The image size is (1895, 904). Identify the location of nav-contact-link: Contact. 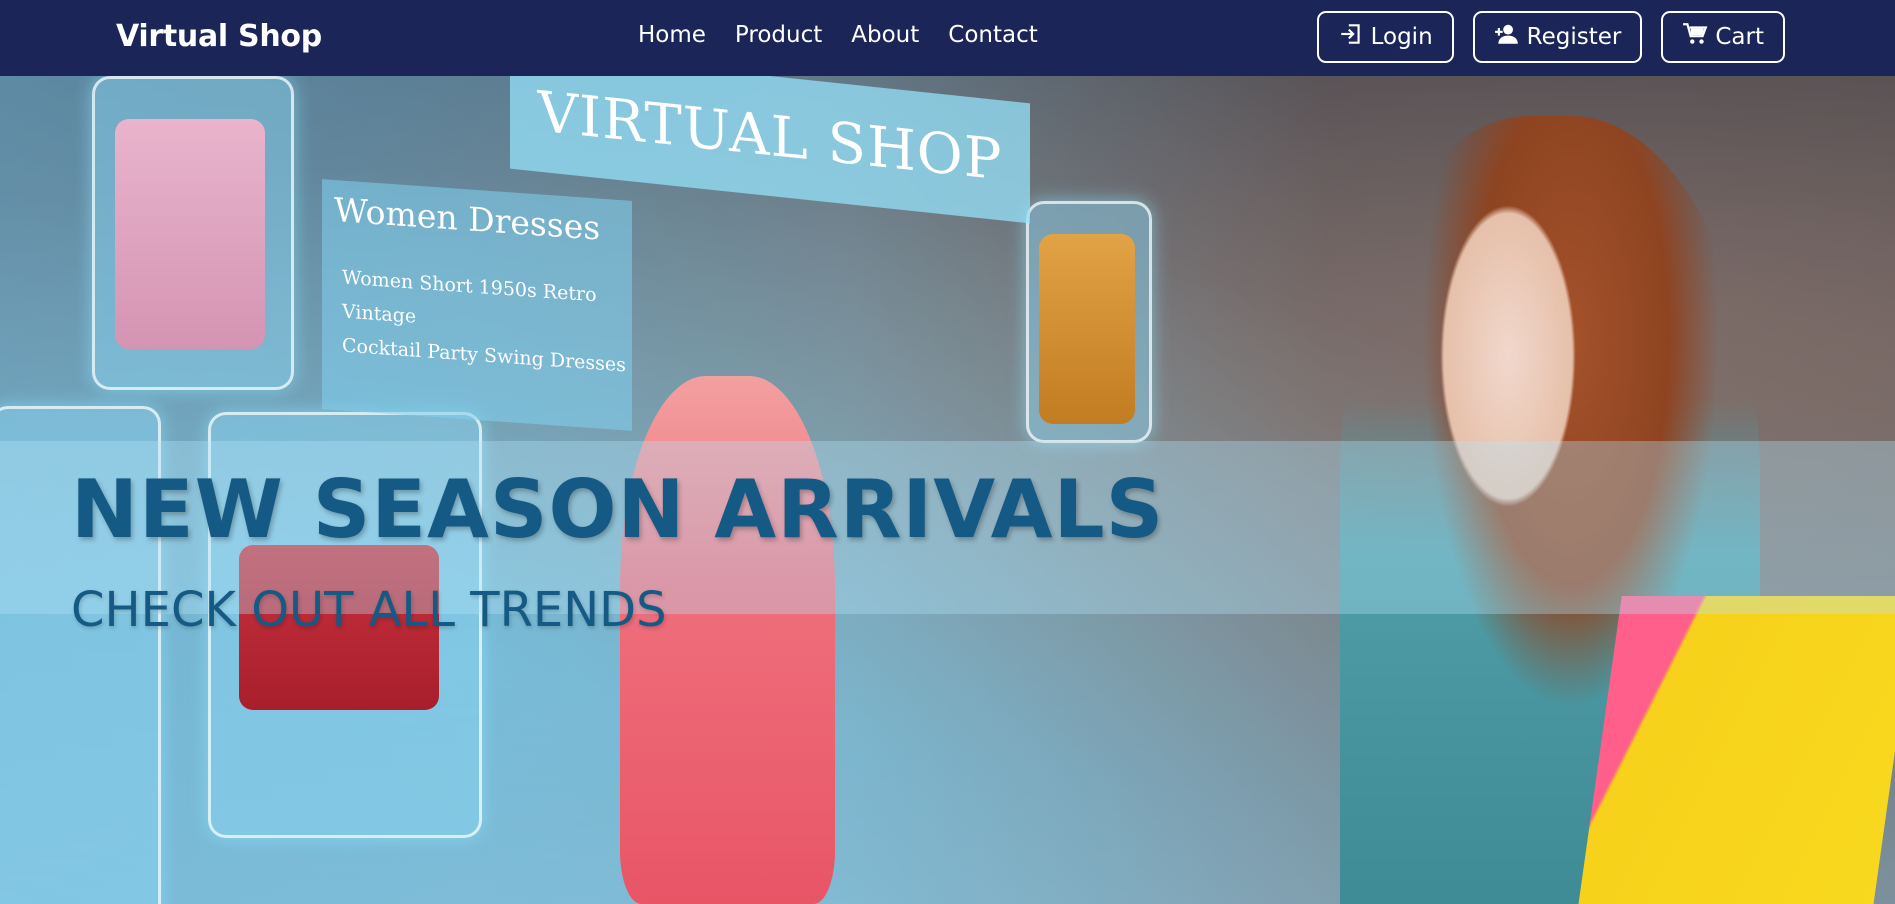
(992, 35).